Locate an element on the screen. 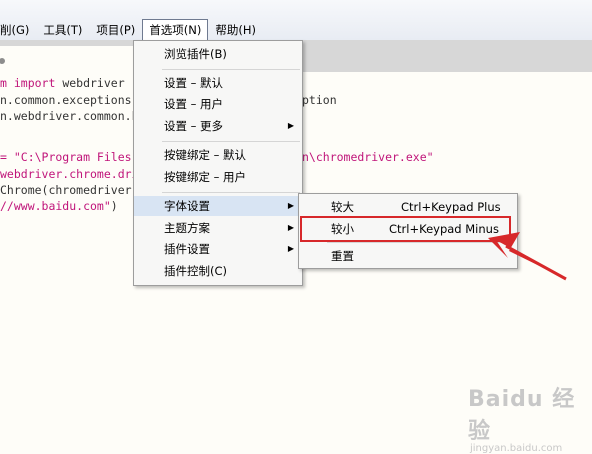 Image resolution: width=592 pixels, height=454 pixels. menu-item-keybindings-user: 按键绑定 – 用户 is located at coordinates (218, 177).